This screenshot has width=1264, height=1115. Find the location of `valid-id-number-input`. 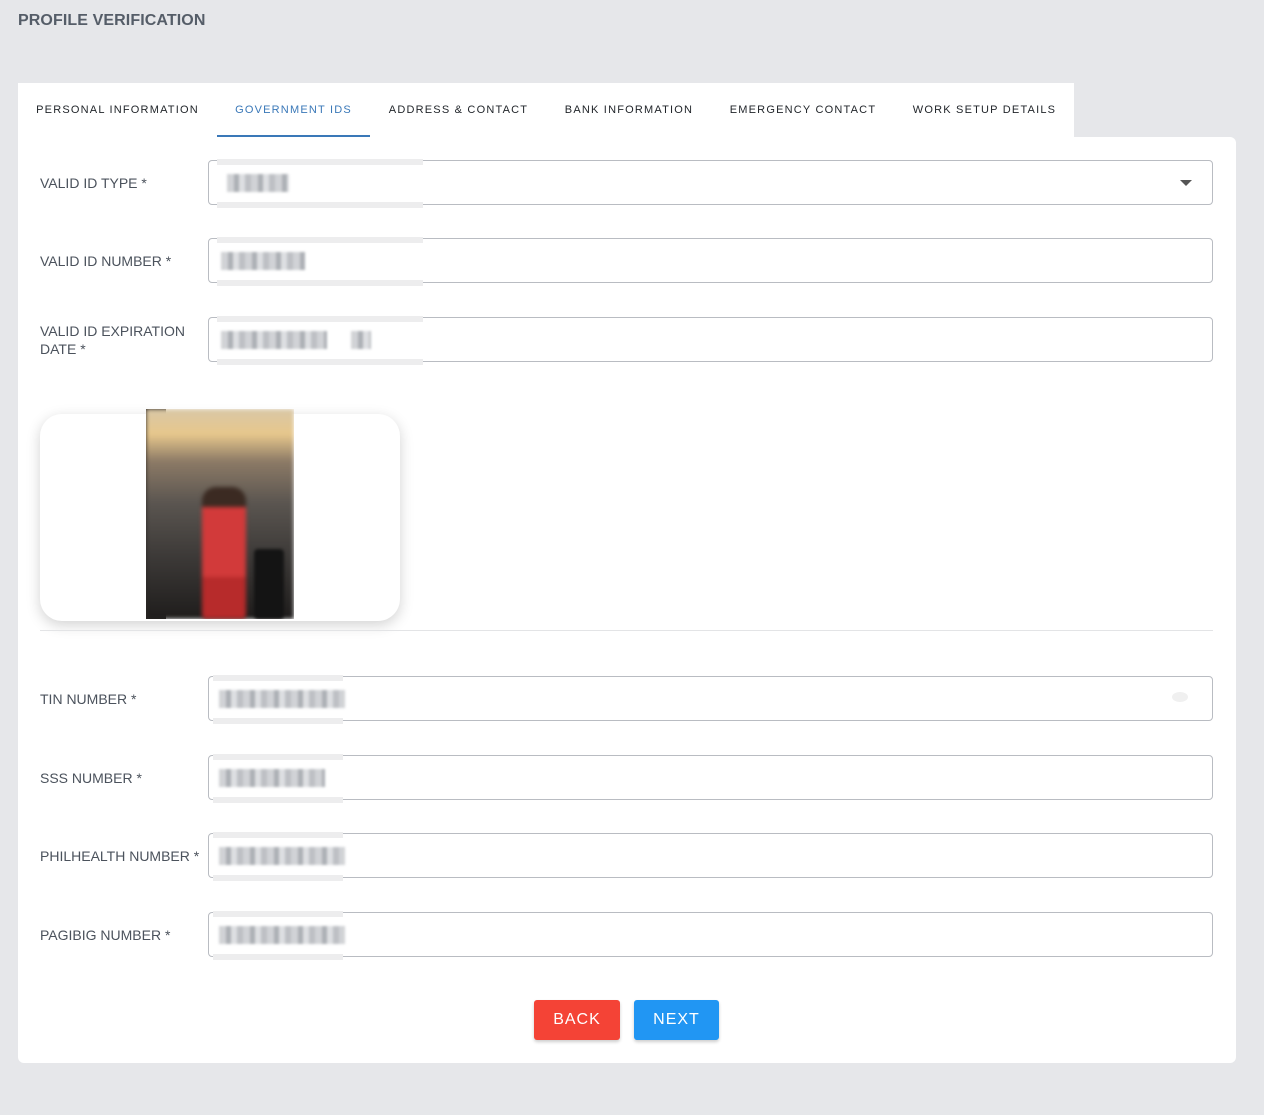

valid-id-number-input is located at coordinates (710, 261).